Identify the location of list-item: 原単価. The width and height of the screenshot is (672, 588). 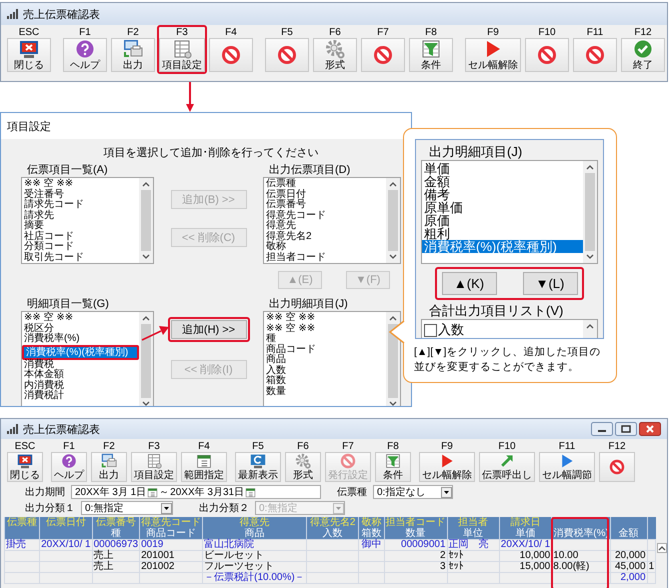
(502, 207).